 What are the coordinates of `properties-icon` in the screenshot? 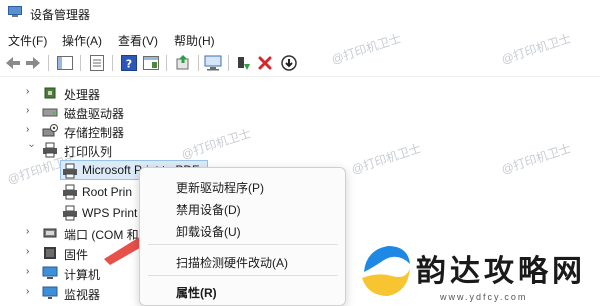 It's located at (97, 63).